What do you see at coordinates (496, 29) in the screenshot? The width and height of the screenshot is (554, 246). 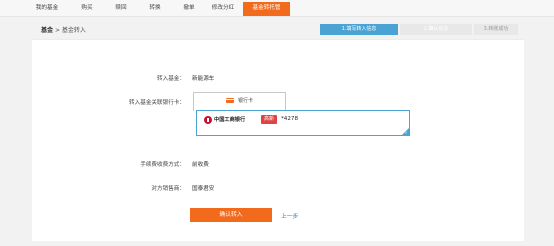 I see `step-transfer-success: 3.转账成功` at bounding box center [496, 29].